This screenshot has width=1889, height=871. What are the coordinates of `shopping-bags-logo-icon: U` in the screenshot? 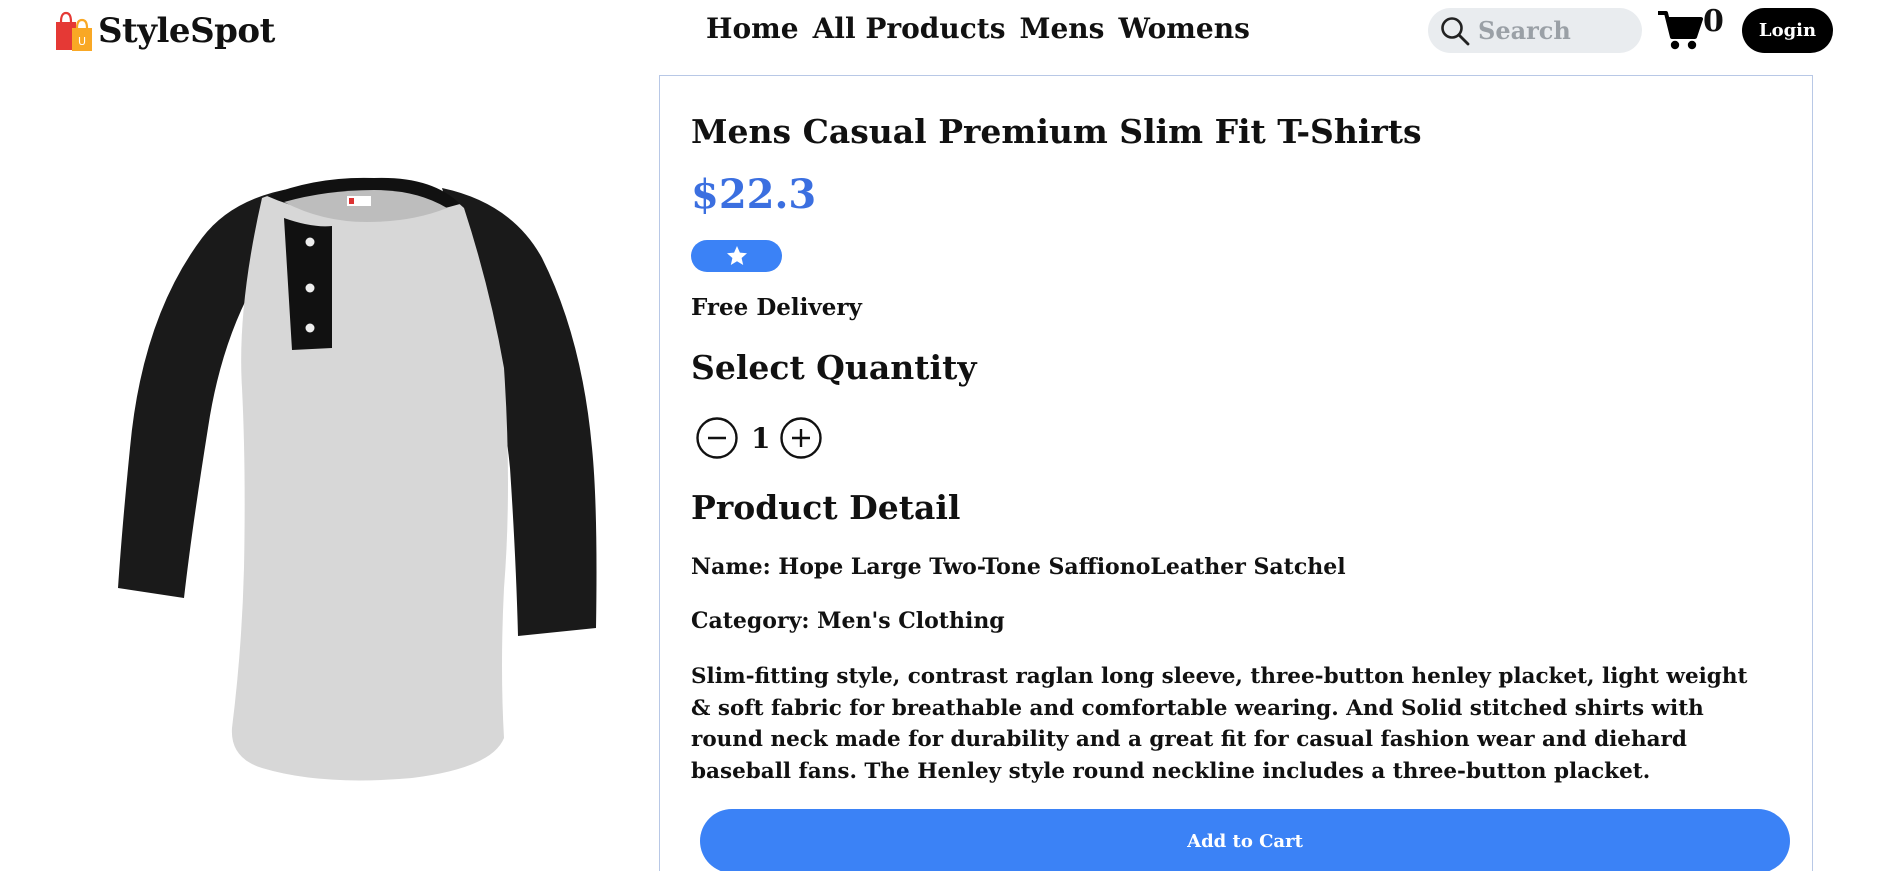 It's located at (74, 31).